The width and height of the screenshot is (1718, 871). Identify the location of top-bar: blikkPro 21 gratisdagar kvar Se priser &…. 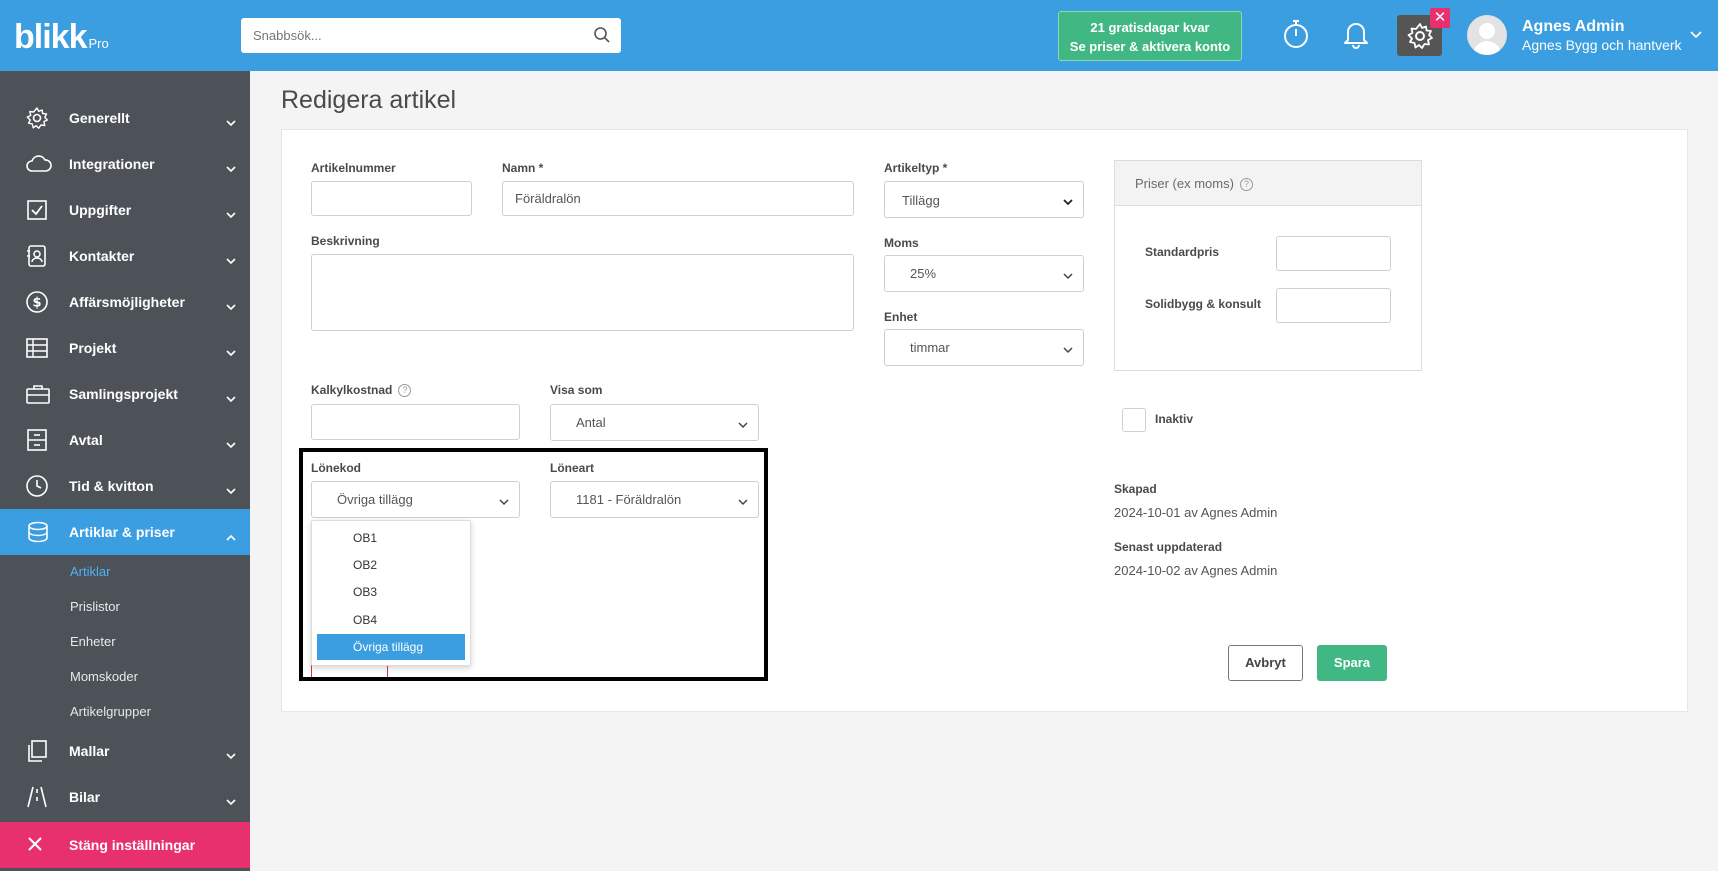
(859, 35).